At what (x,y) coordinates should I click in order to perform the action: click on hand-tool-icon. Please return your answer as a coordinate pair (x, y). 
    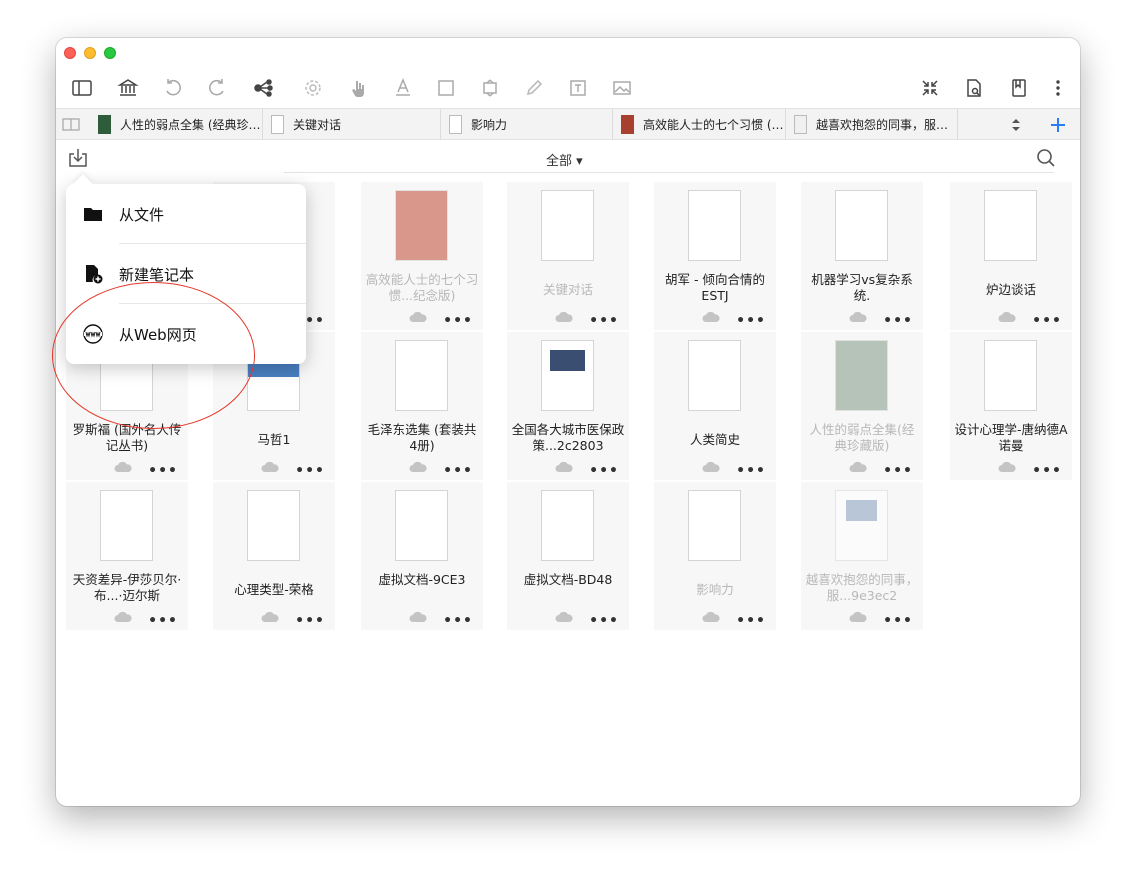
    Looking at the image, I should click on (359, 88).